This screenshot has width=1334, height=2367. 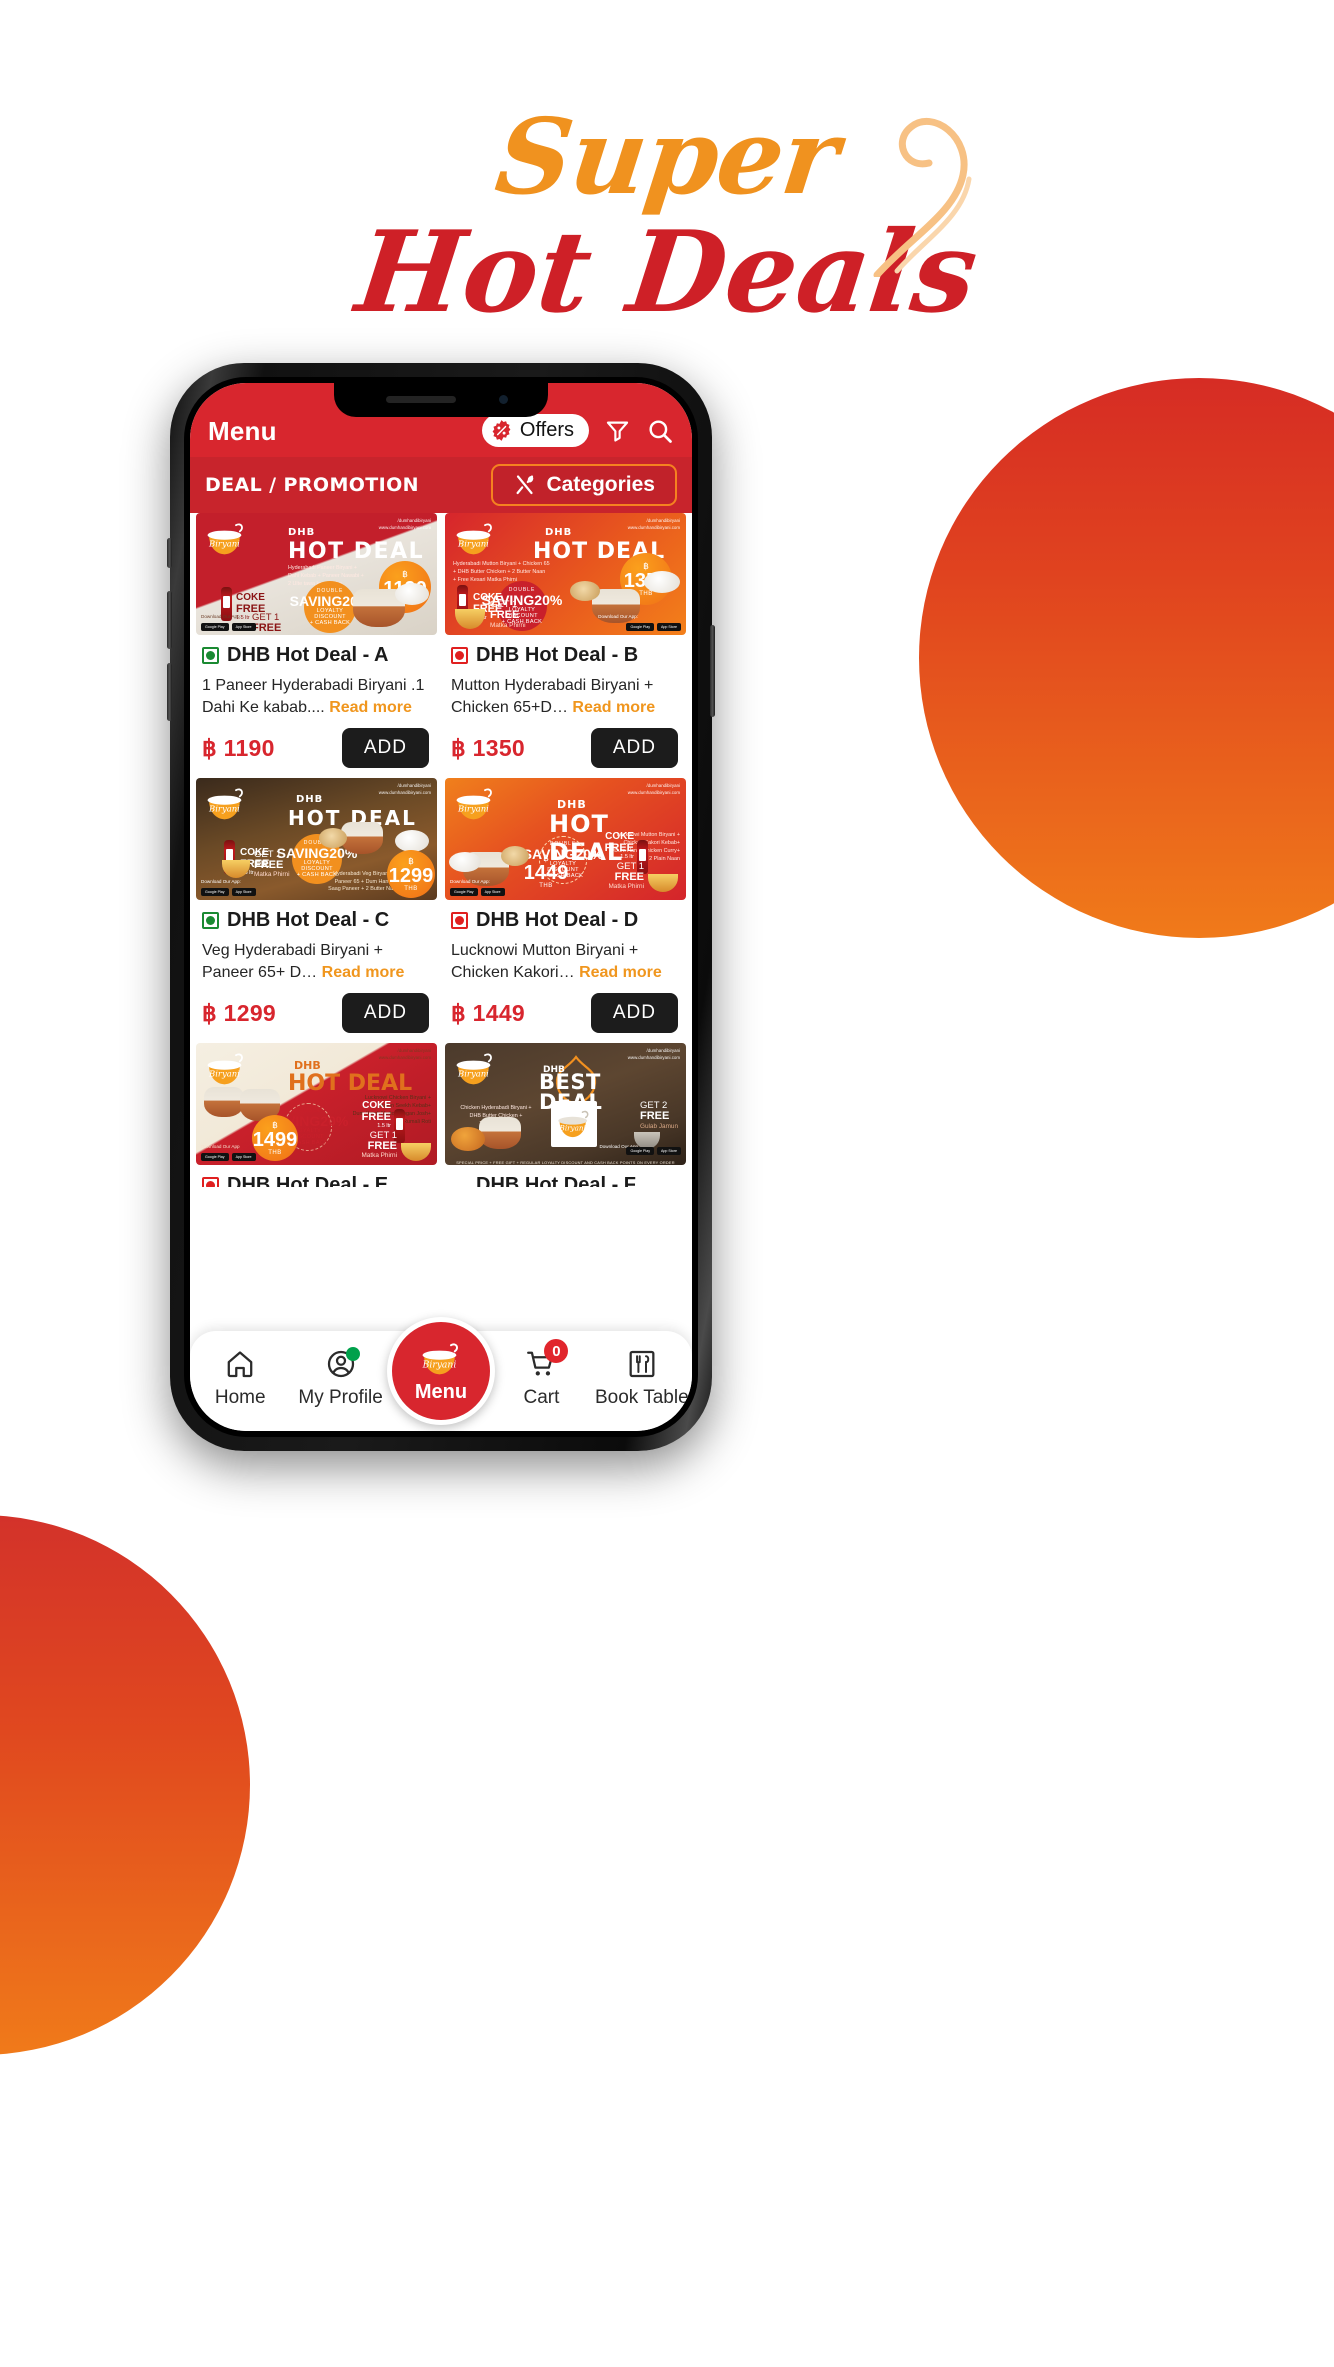 I want to click on deal-title-f: DHB Hot Deal - F, so click(x=556, y=1180).